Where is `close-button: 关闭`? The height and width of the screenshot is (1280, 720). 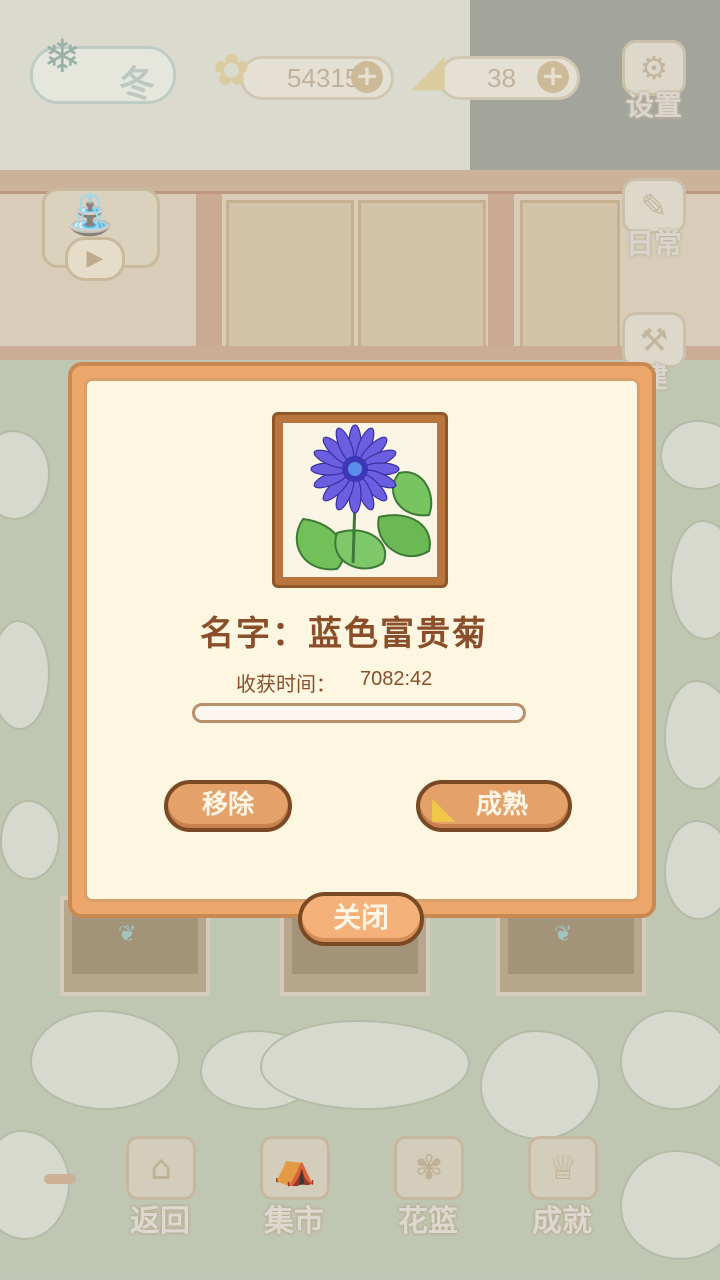 close-button: 关闭 is located at coordinates (361, 919).